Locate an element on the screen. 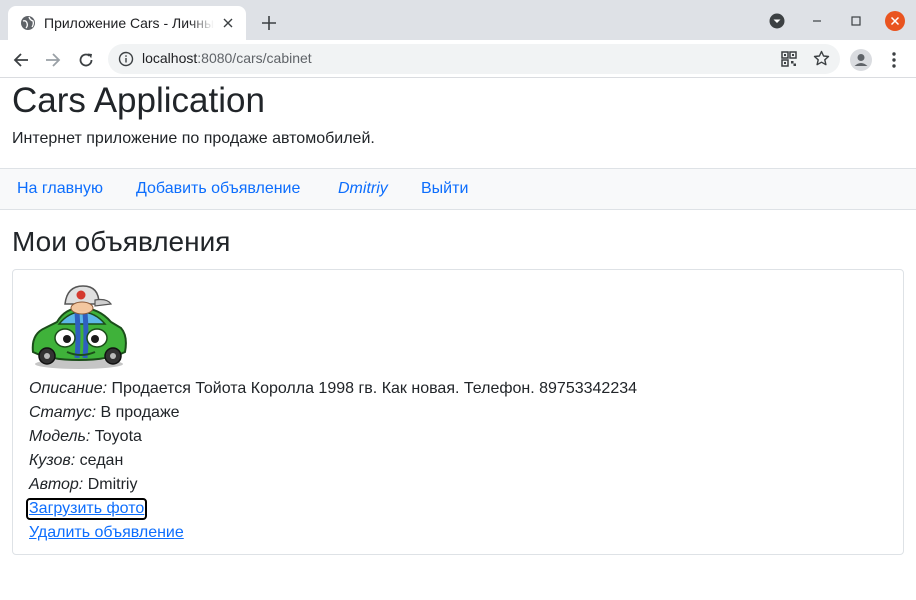  profile-avatar-icon is located at coordinates (861, 60).